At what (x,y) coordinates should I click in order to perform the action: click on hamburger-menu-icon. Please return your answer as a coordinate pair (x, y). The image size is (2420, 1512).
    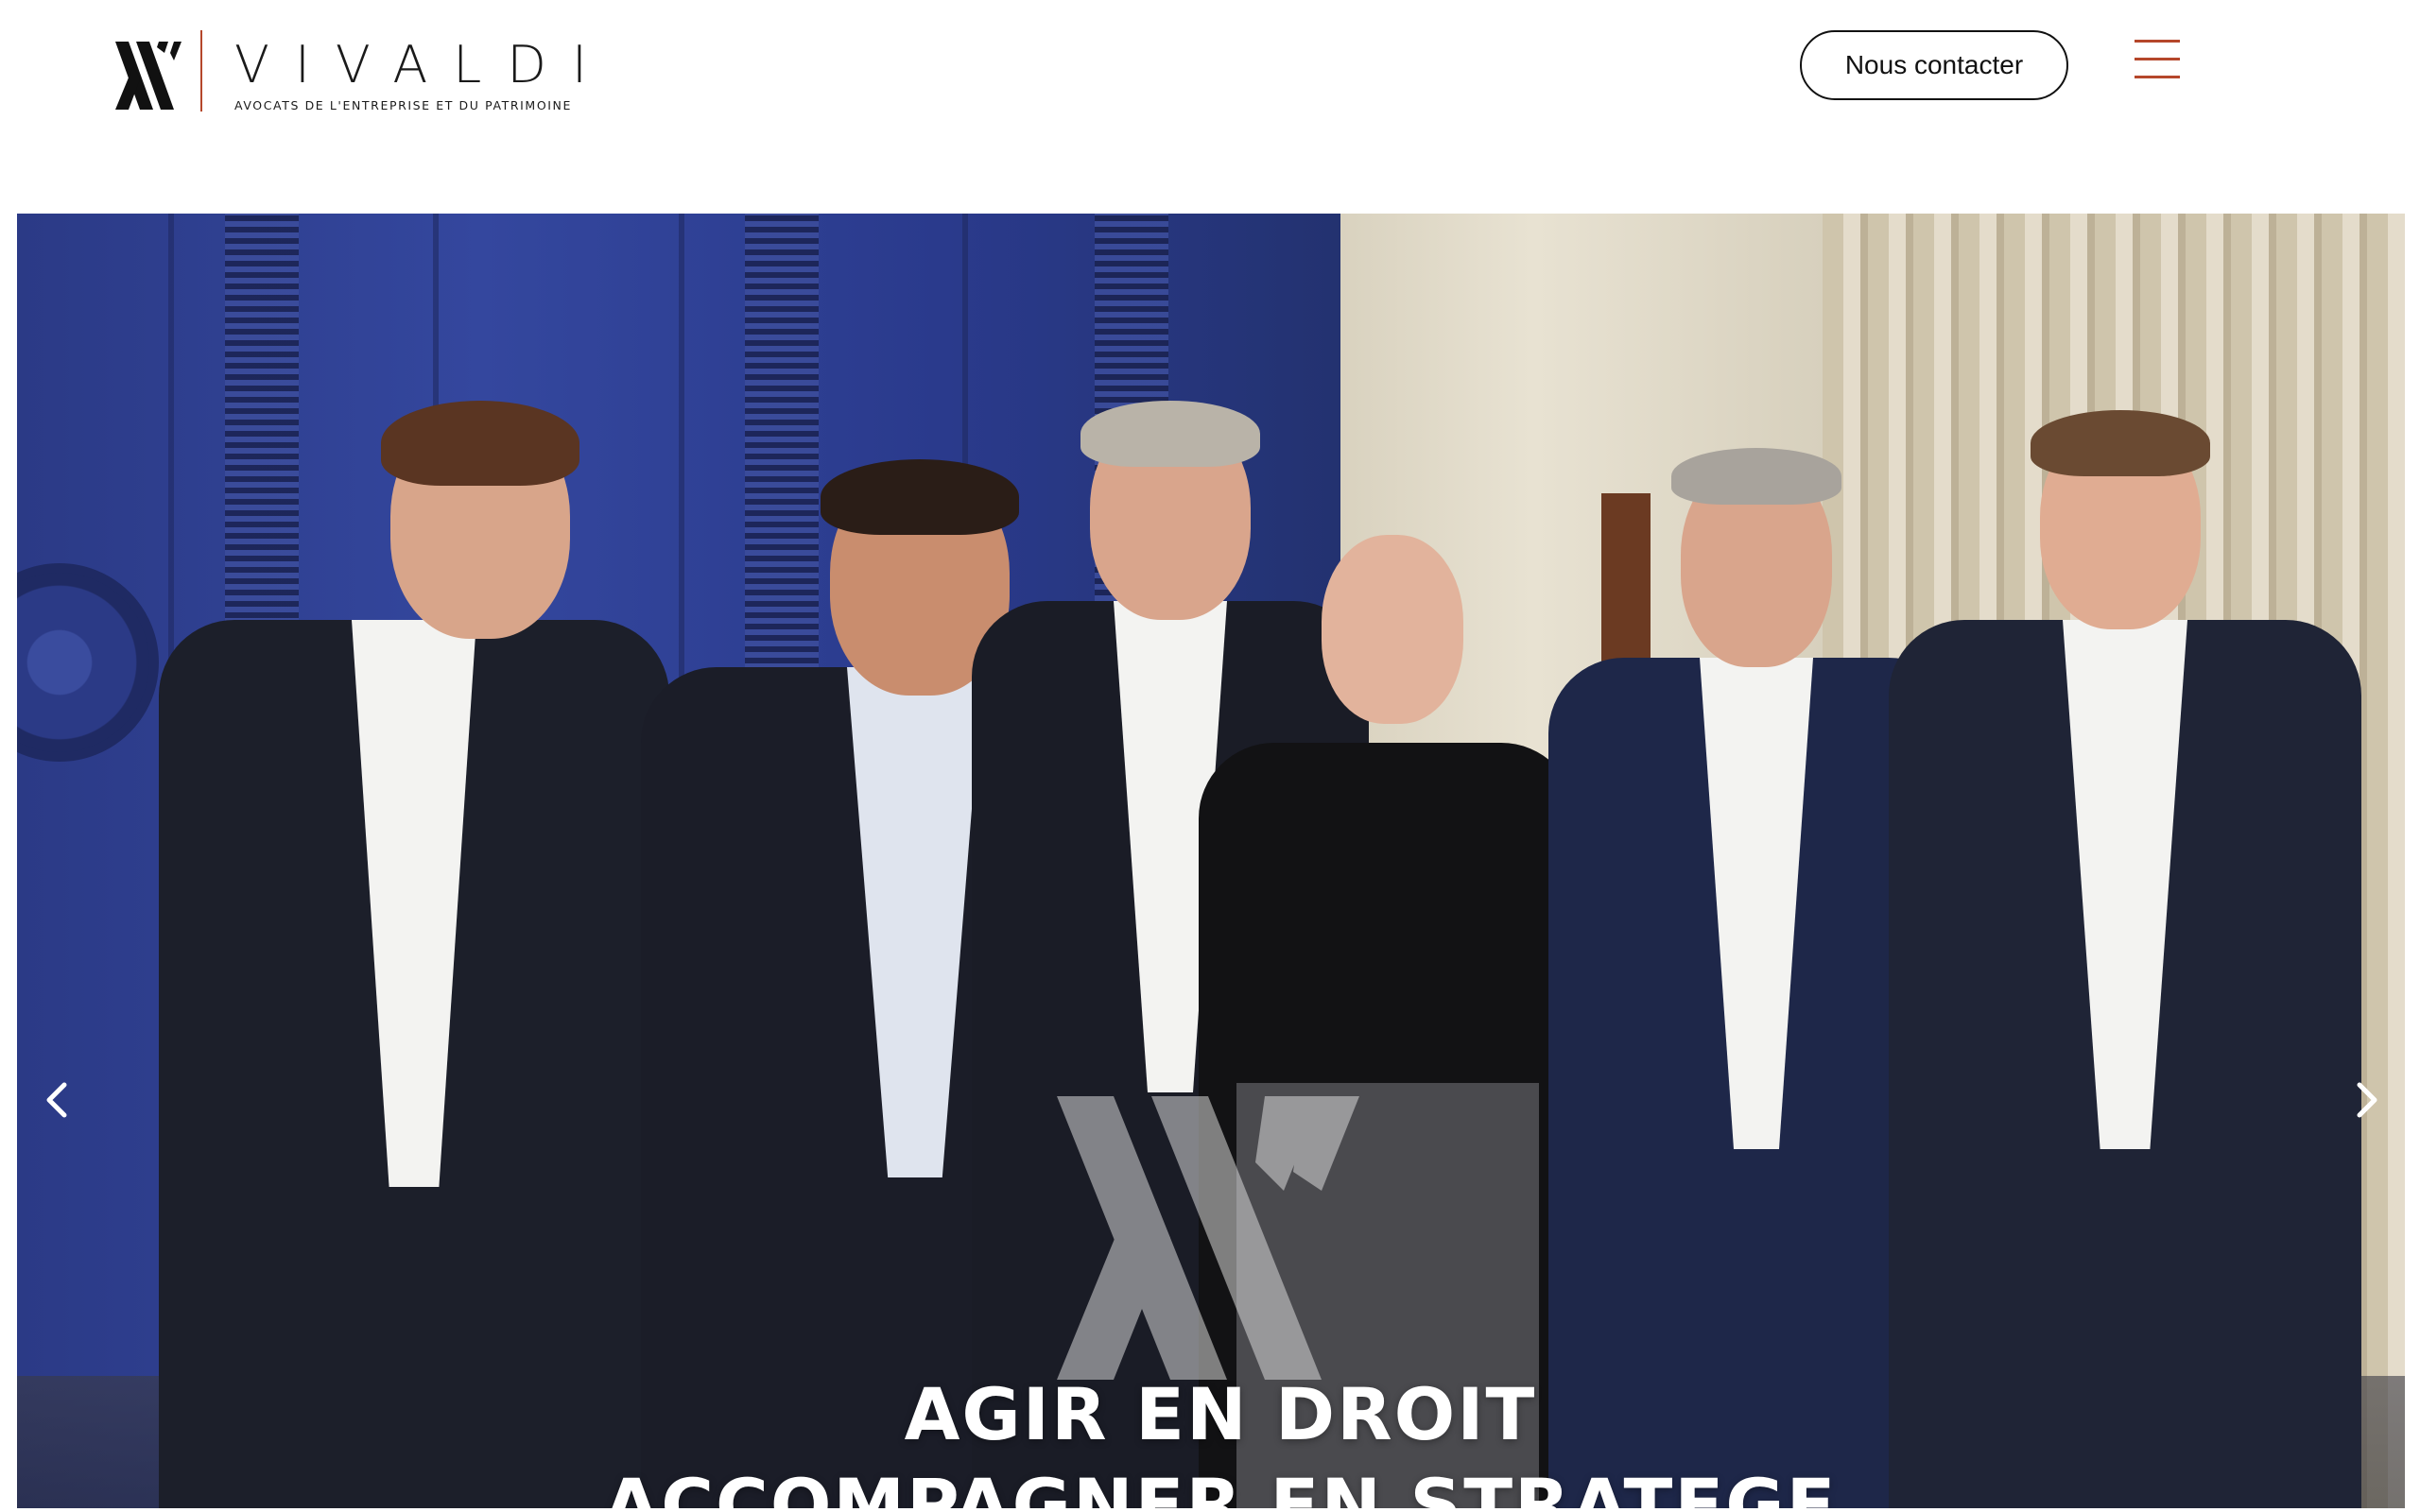
    Looking at the image, I should click on (2157, 41).